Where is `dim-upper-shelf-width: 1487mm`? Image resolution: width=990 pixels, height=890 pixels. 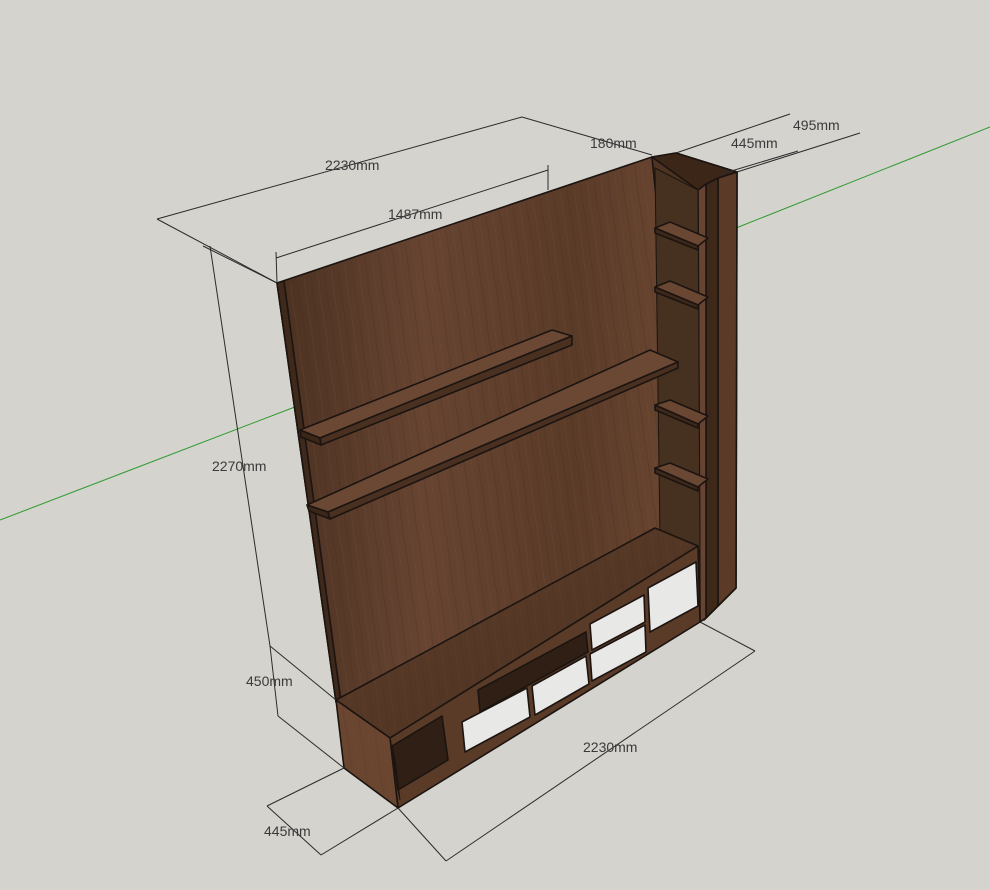
dim-upper-shelf-width: 1487mm is located at coordinates (415, 214).